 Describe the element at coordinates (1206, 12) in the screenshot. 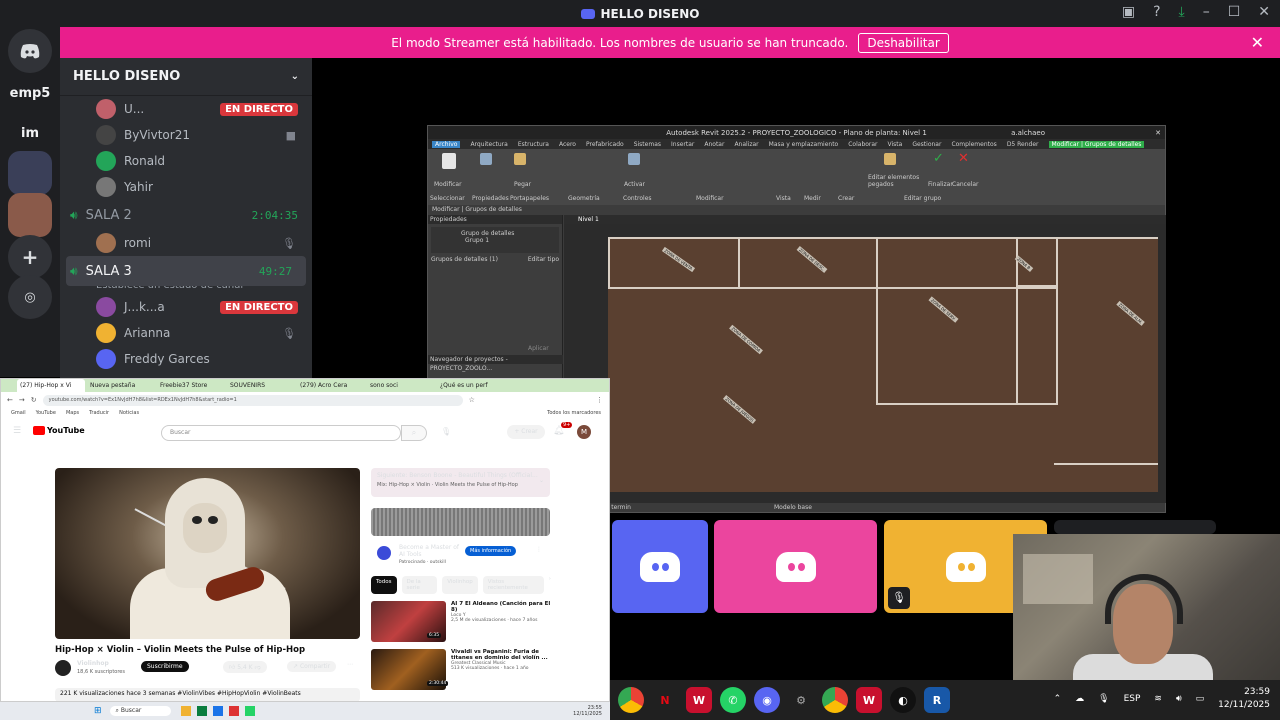

I see `minimize-icon: –` at that location.